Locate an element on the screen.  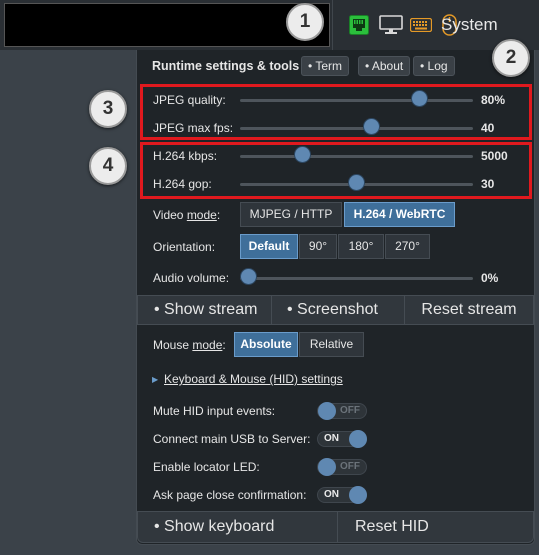
orientation-180: 180° is located at coordinates (361, 246).